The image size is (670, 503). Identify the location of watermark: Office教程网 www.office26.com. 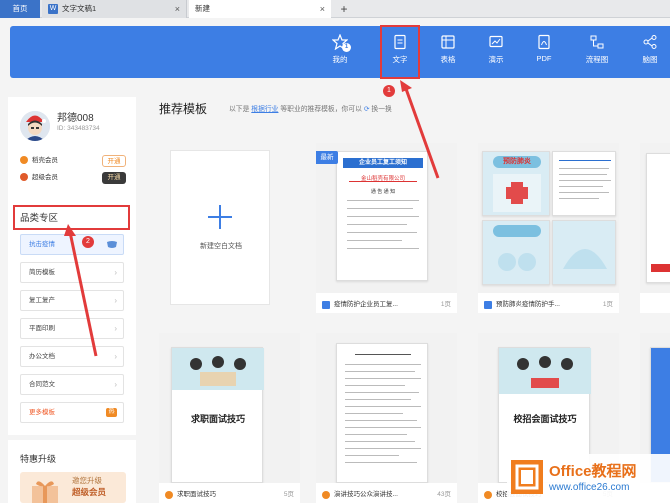
(588, 478).